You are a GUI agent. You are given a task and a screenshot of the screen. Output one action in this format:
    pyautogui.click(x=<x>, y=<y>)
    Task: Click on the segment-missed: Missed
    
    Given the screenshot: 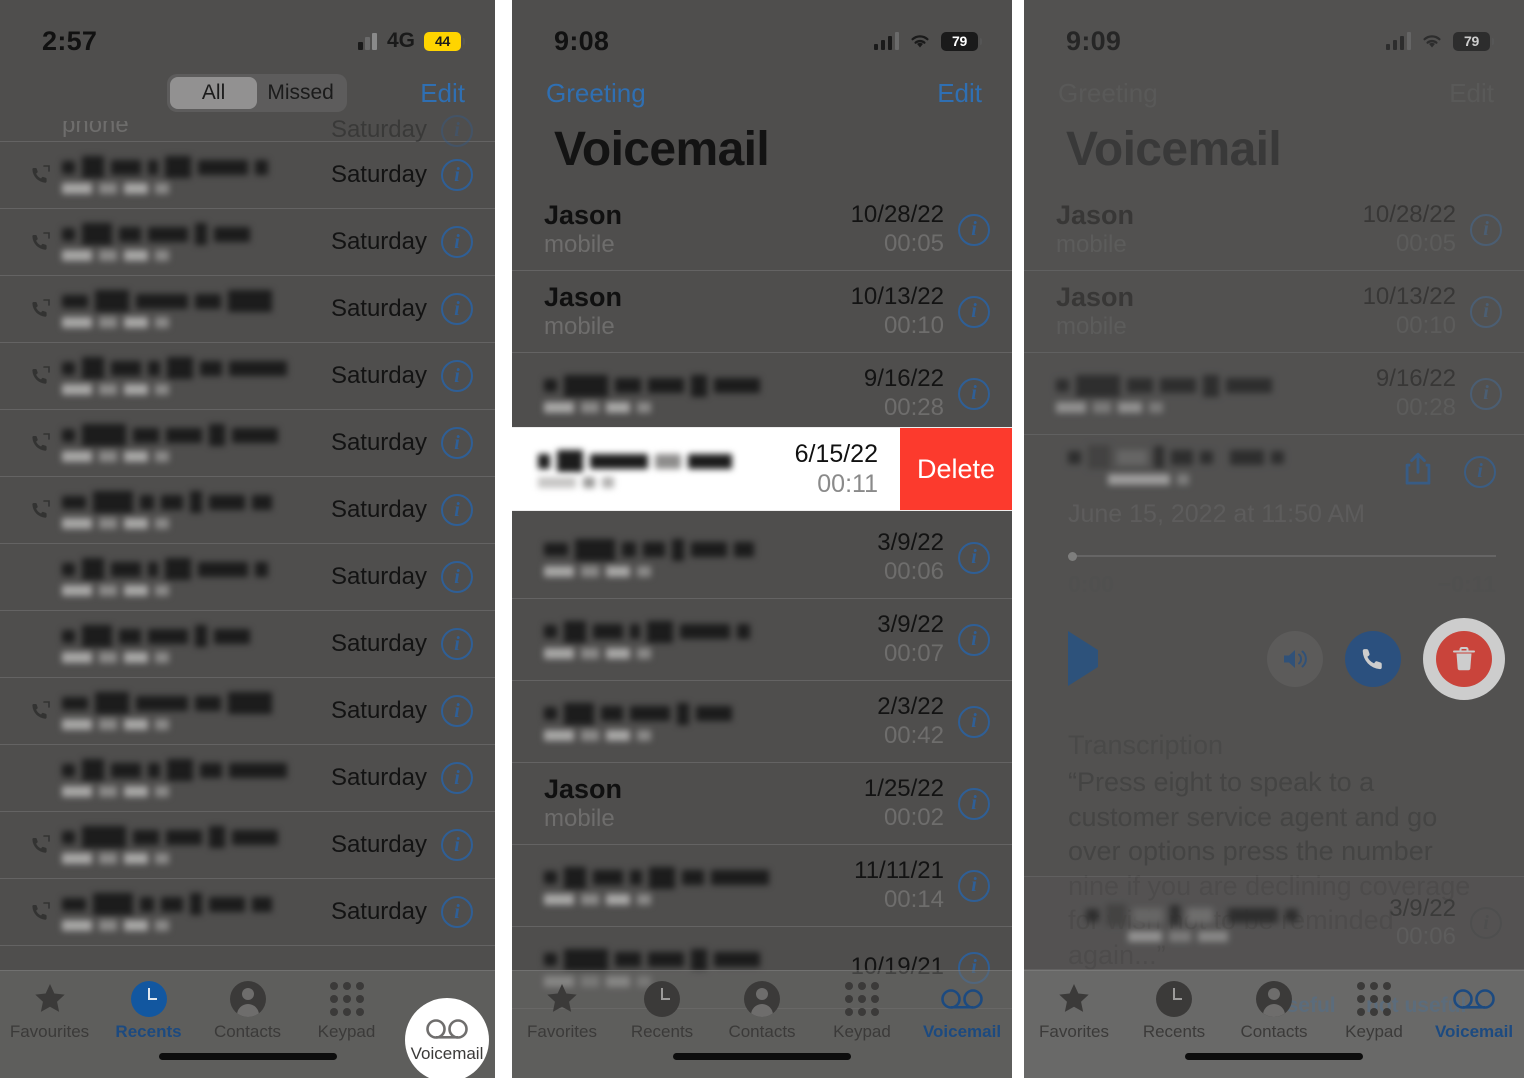 What is the action you would take?
    pyautogui.click(x=300, y=93)
    